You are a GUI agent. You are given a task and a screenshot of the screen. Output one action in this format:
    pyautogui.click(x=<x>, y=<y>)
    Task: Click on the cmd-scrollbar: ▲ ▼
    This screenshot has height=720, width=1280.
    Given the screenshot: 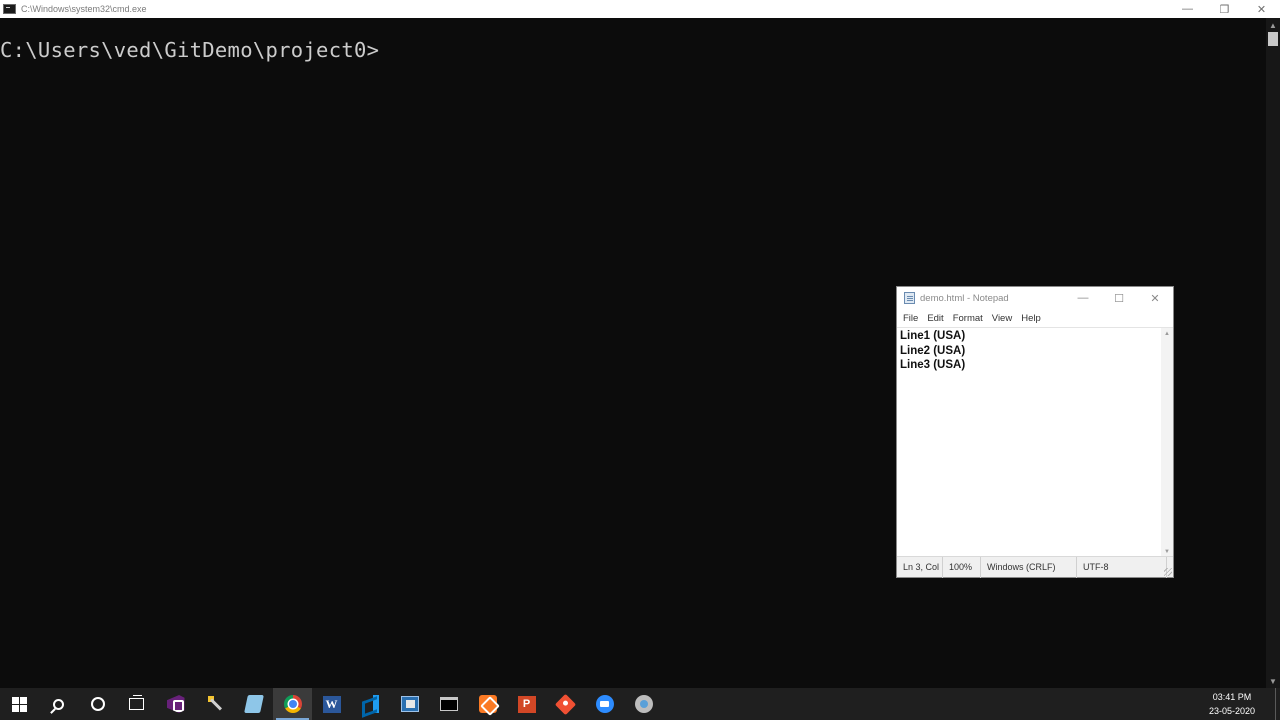 What is the action you would take?
    pyautogui.click(x=1273, y=353)
    